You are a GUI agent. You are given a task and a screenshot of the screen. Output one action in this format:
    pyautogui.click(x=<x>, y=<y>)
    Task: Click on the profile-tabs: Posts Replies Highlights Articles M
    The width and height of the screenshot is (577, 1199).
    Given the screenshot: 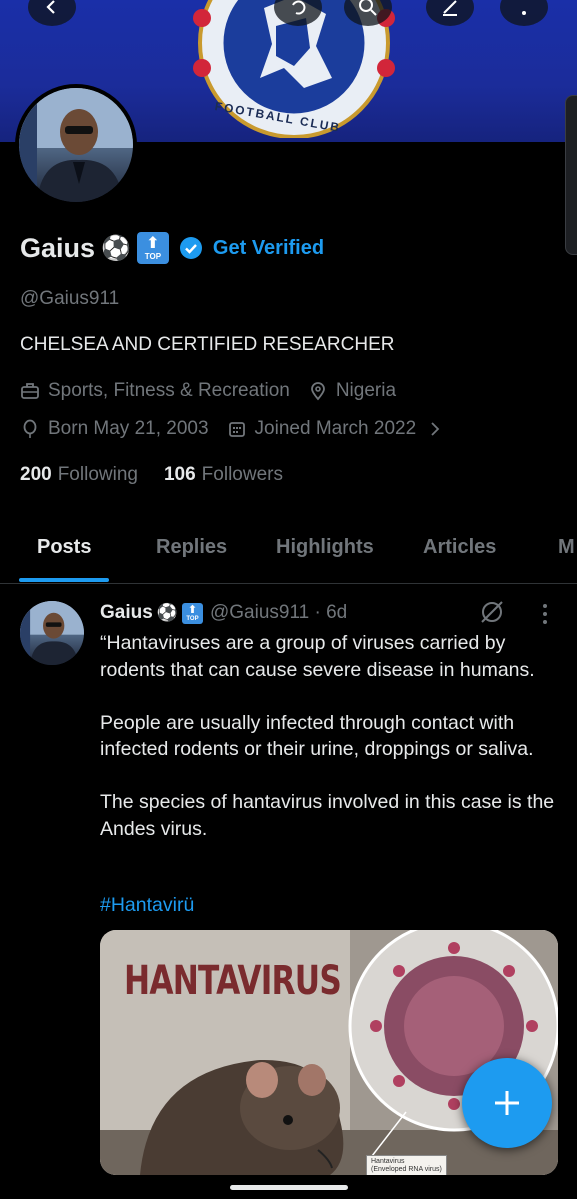 What is the action you would take?
    pyautogui.click(x=288, y=553)
    